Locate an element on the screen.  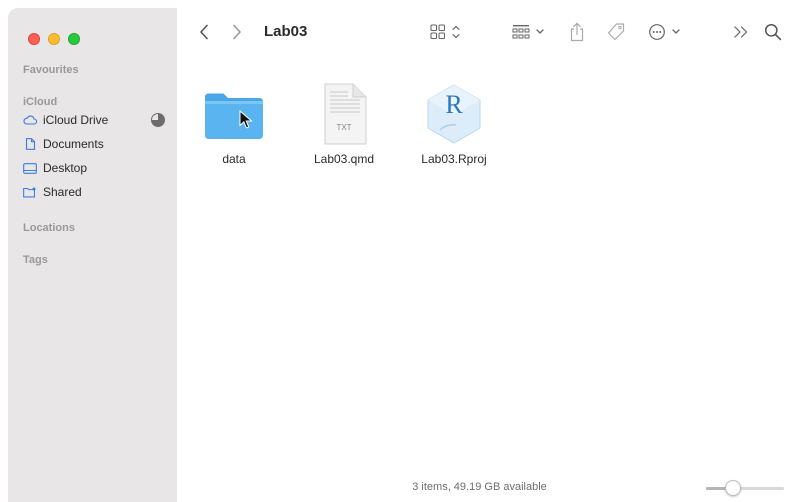
file-type-badge: TXT is located at coordinates (344, 127).